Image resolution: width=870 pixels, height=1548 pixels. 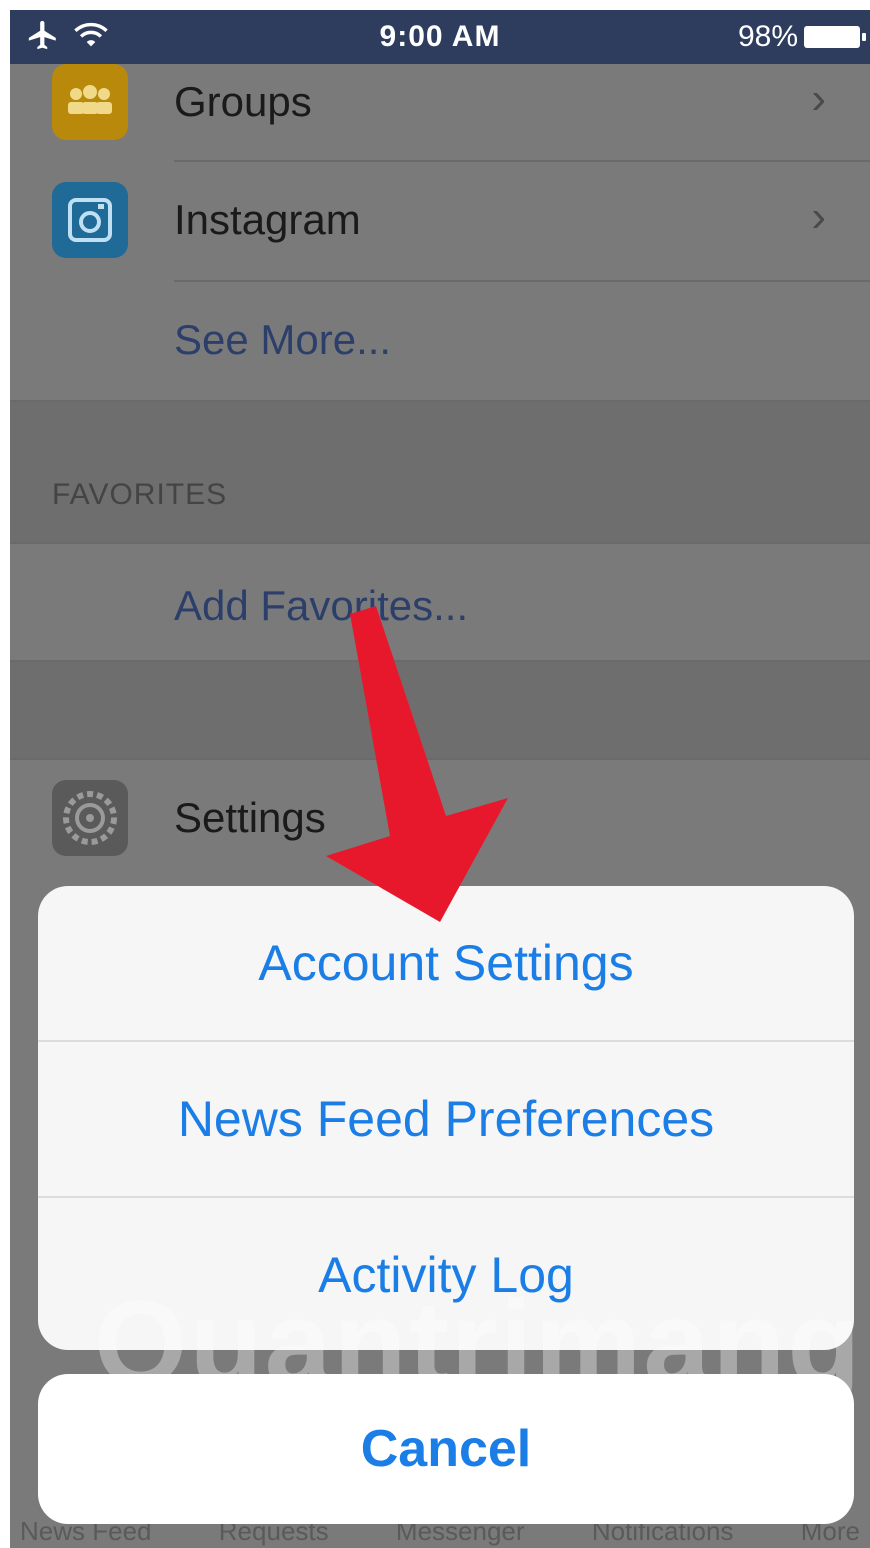 What do you see at coordinates (140, 494) in the screenshot?
I see `favorites-header: FAVORITES` at bounding box center [140, 494].